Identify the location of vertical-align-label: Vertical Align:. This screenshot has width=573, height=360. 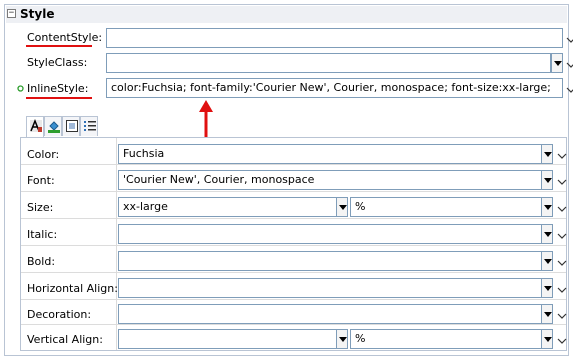
(65, 339).